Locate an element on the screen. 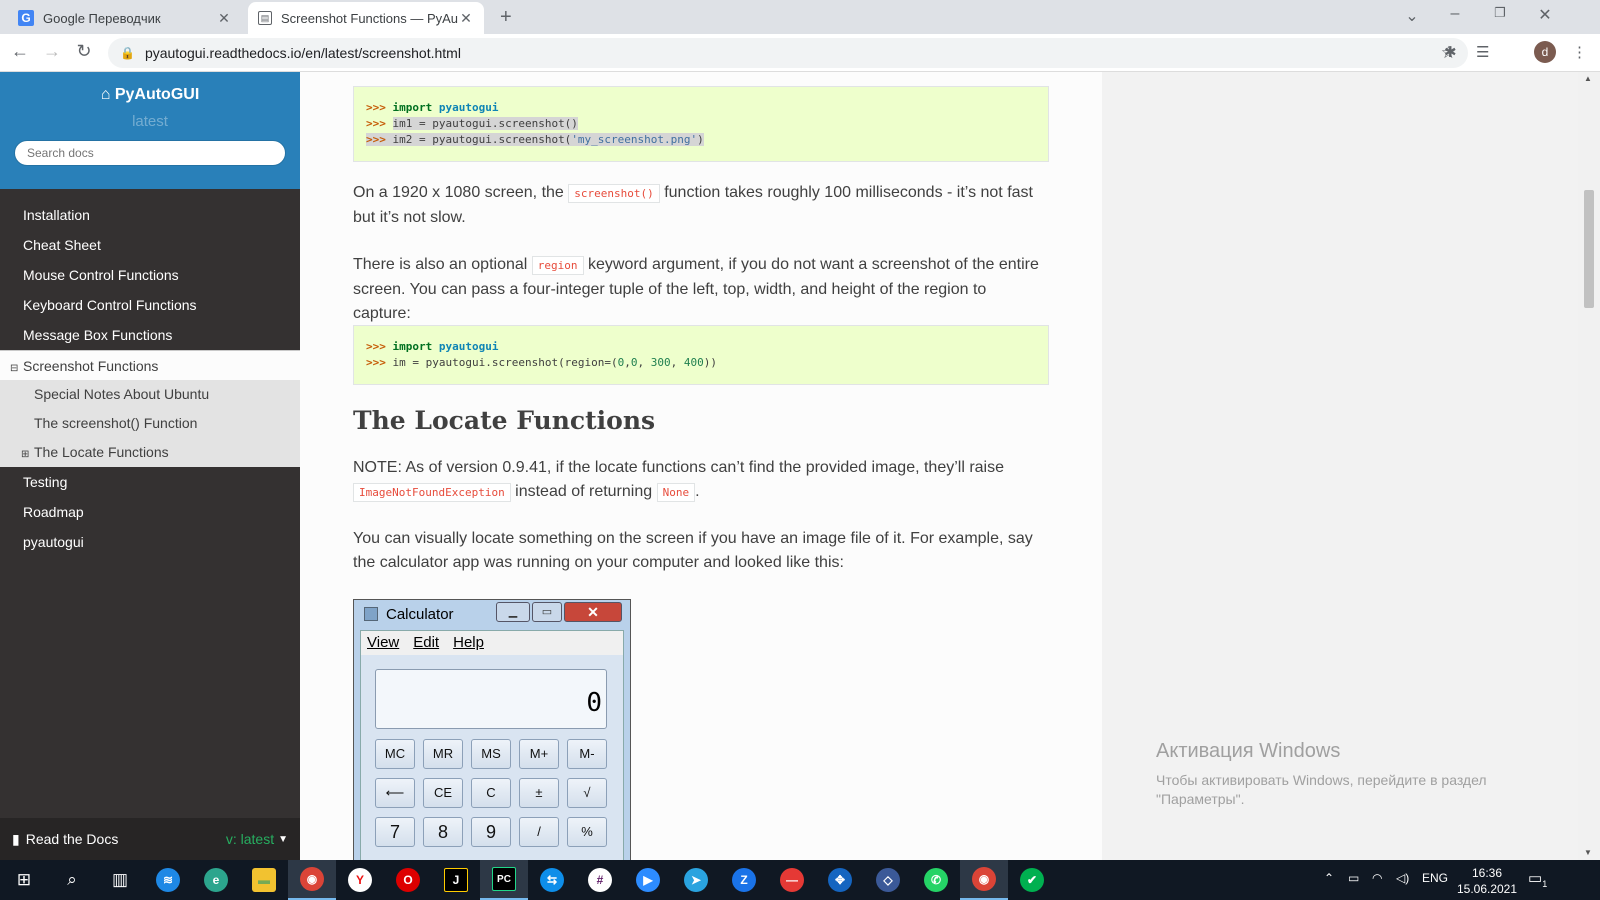 The image size is (1600, 900). inline-code: None is located at coordinates (676, 492).